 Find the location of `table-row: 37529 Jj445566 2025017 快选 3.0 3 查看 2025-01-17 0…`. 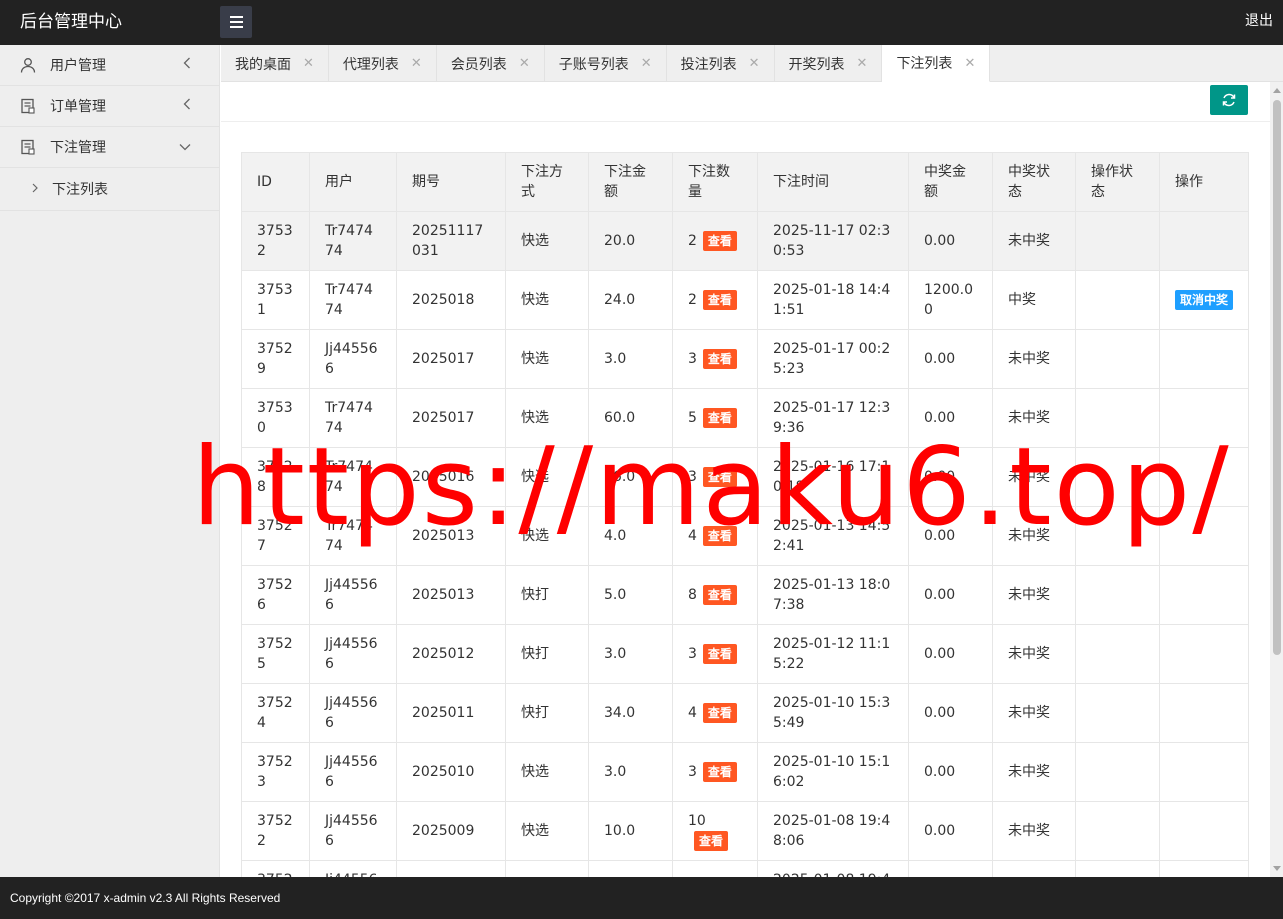

table-row: 37529 Jj445566 2025017 快选 3.0 3 查看 2025-01-17 0… is located at coordinates (745, 359).